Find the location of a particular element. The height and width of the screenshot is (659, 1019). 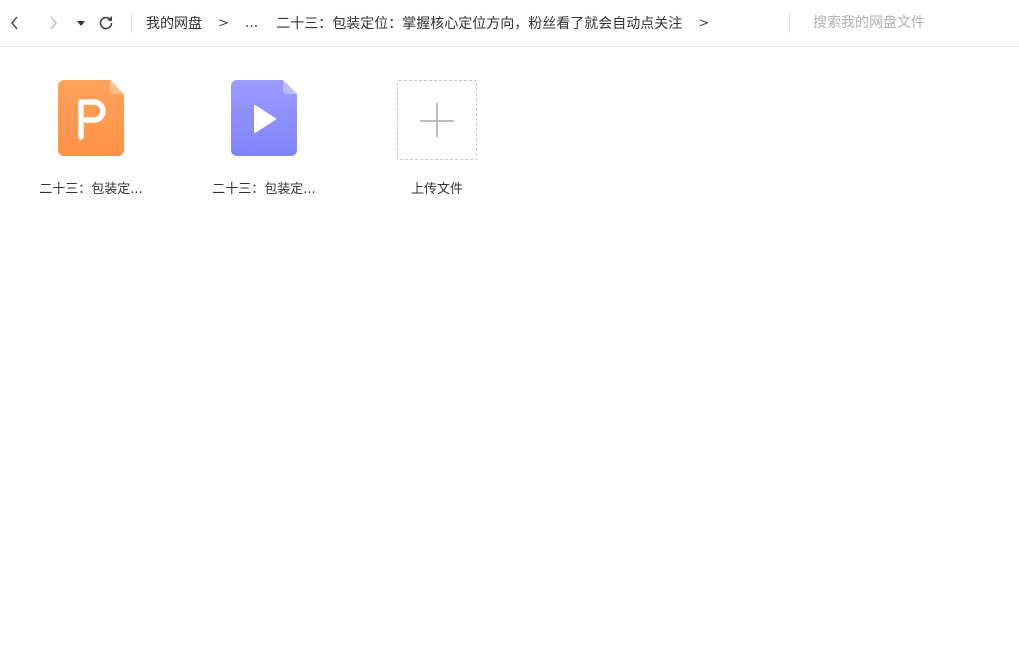

history-dropdown-button is located at coordinates (81, 23).